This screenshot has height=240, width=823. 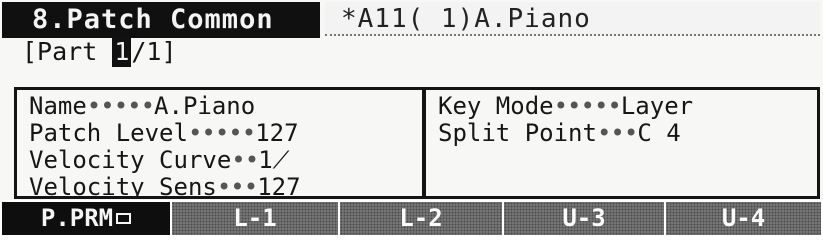 I want to click on tab-u-4: U-4, so click(x=743, y=218).